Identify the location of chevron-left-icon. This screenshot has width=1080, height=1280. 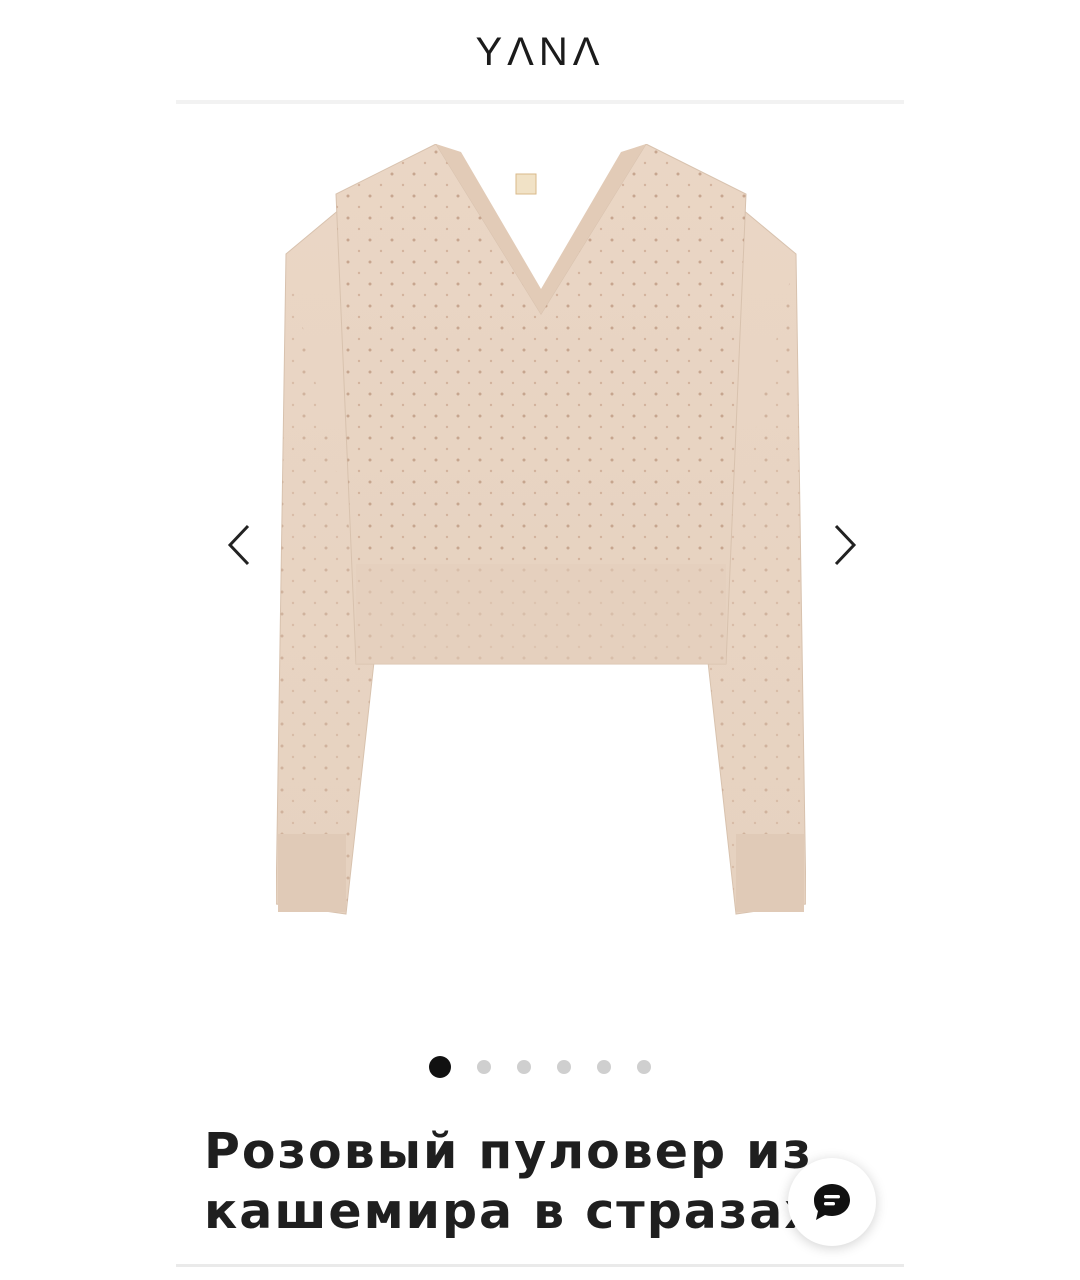
(238, 545).